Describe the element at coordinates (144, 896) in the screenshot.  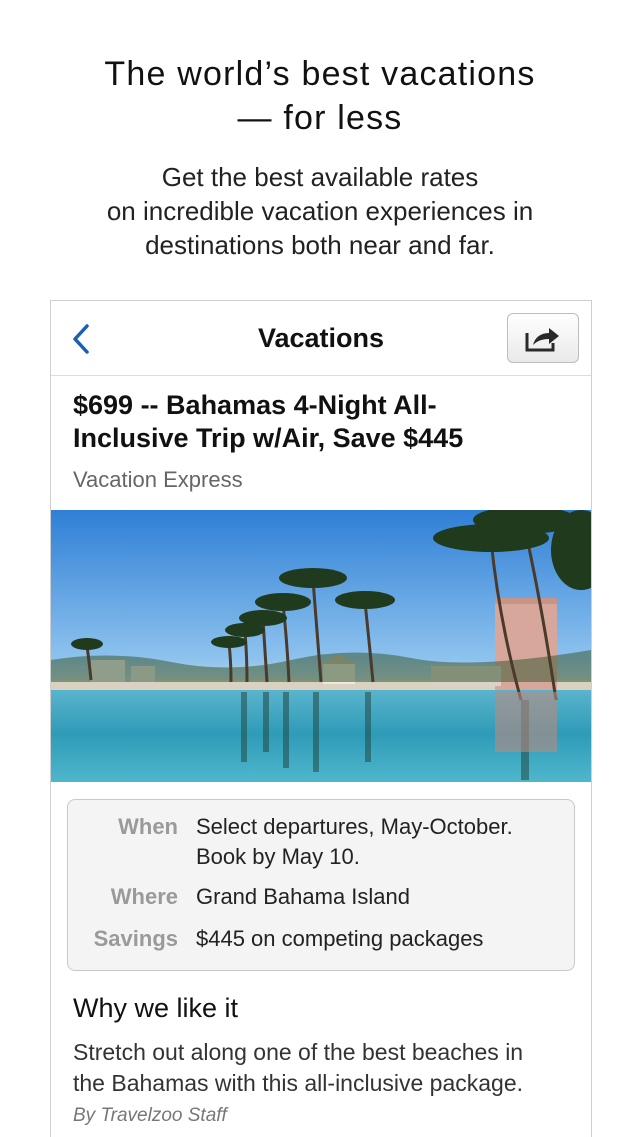
I see `where-label: Where` at that location.